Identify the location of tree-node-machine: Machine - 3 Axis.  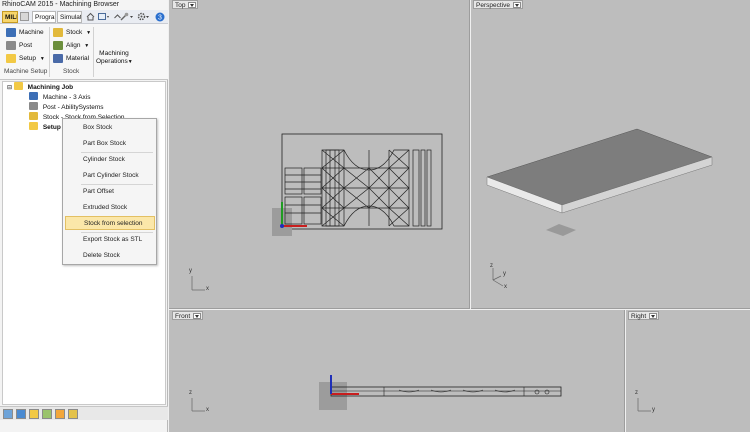
(60, 97).